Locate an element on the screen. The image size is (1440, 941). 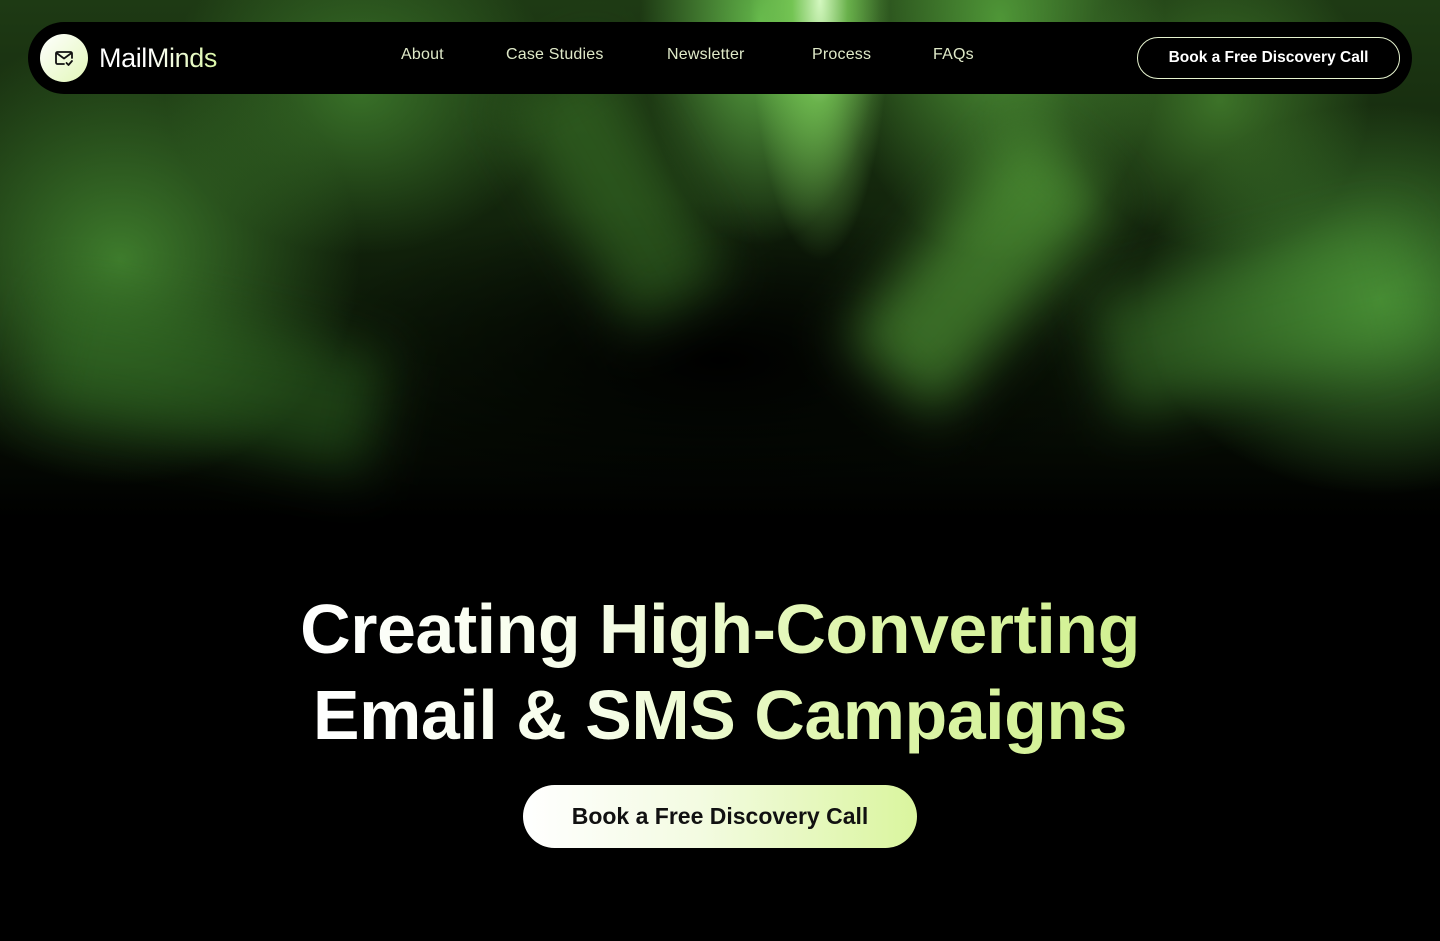
nav-book-call-button: Book a Free Discovery Call is located at coordinates (1268, 58).